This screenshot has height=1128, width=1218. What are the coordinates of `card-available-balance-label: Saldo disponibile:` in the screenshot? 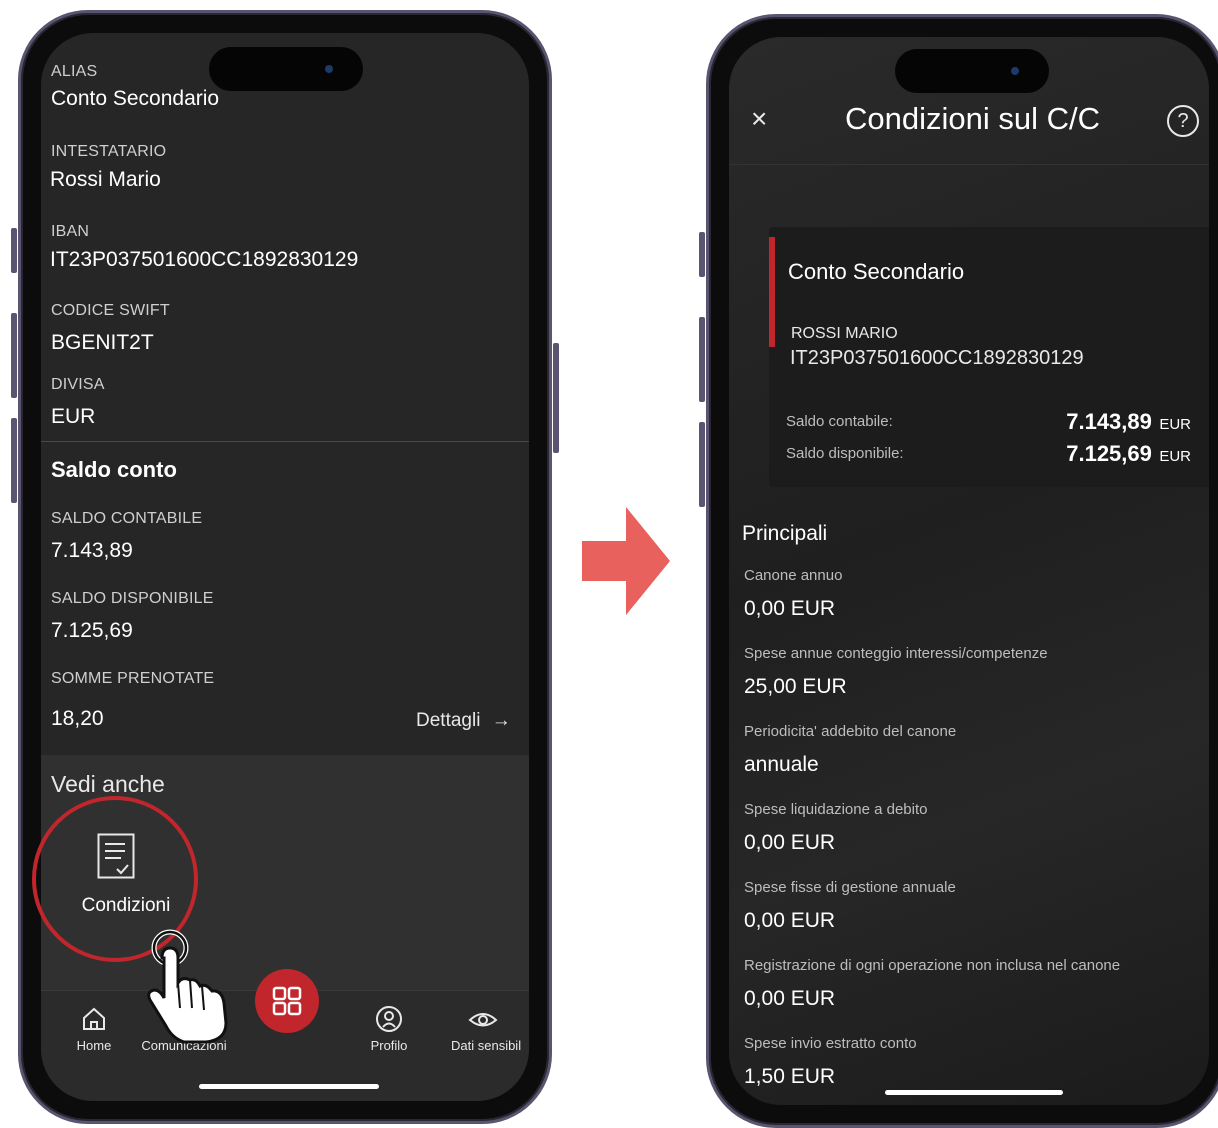 It's located at (845, 453).